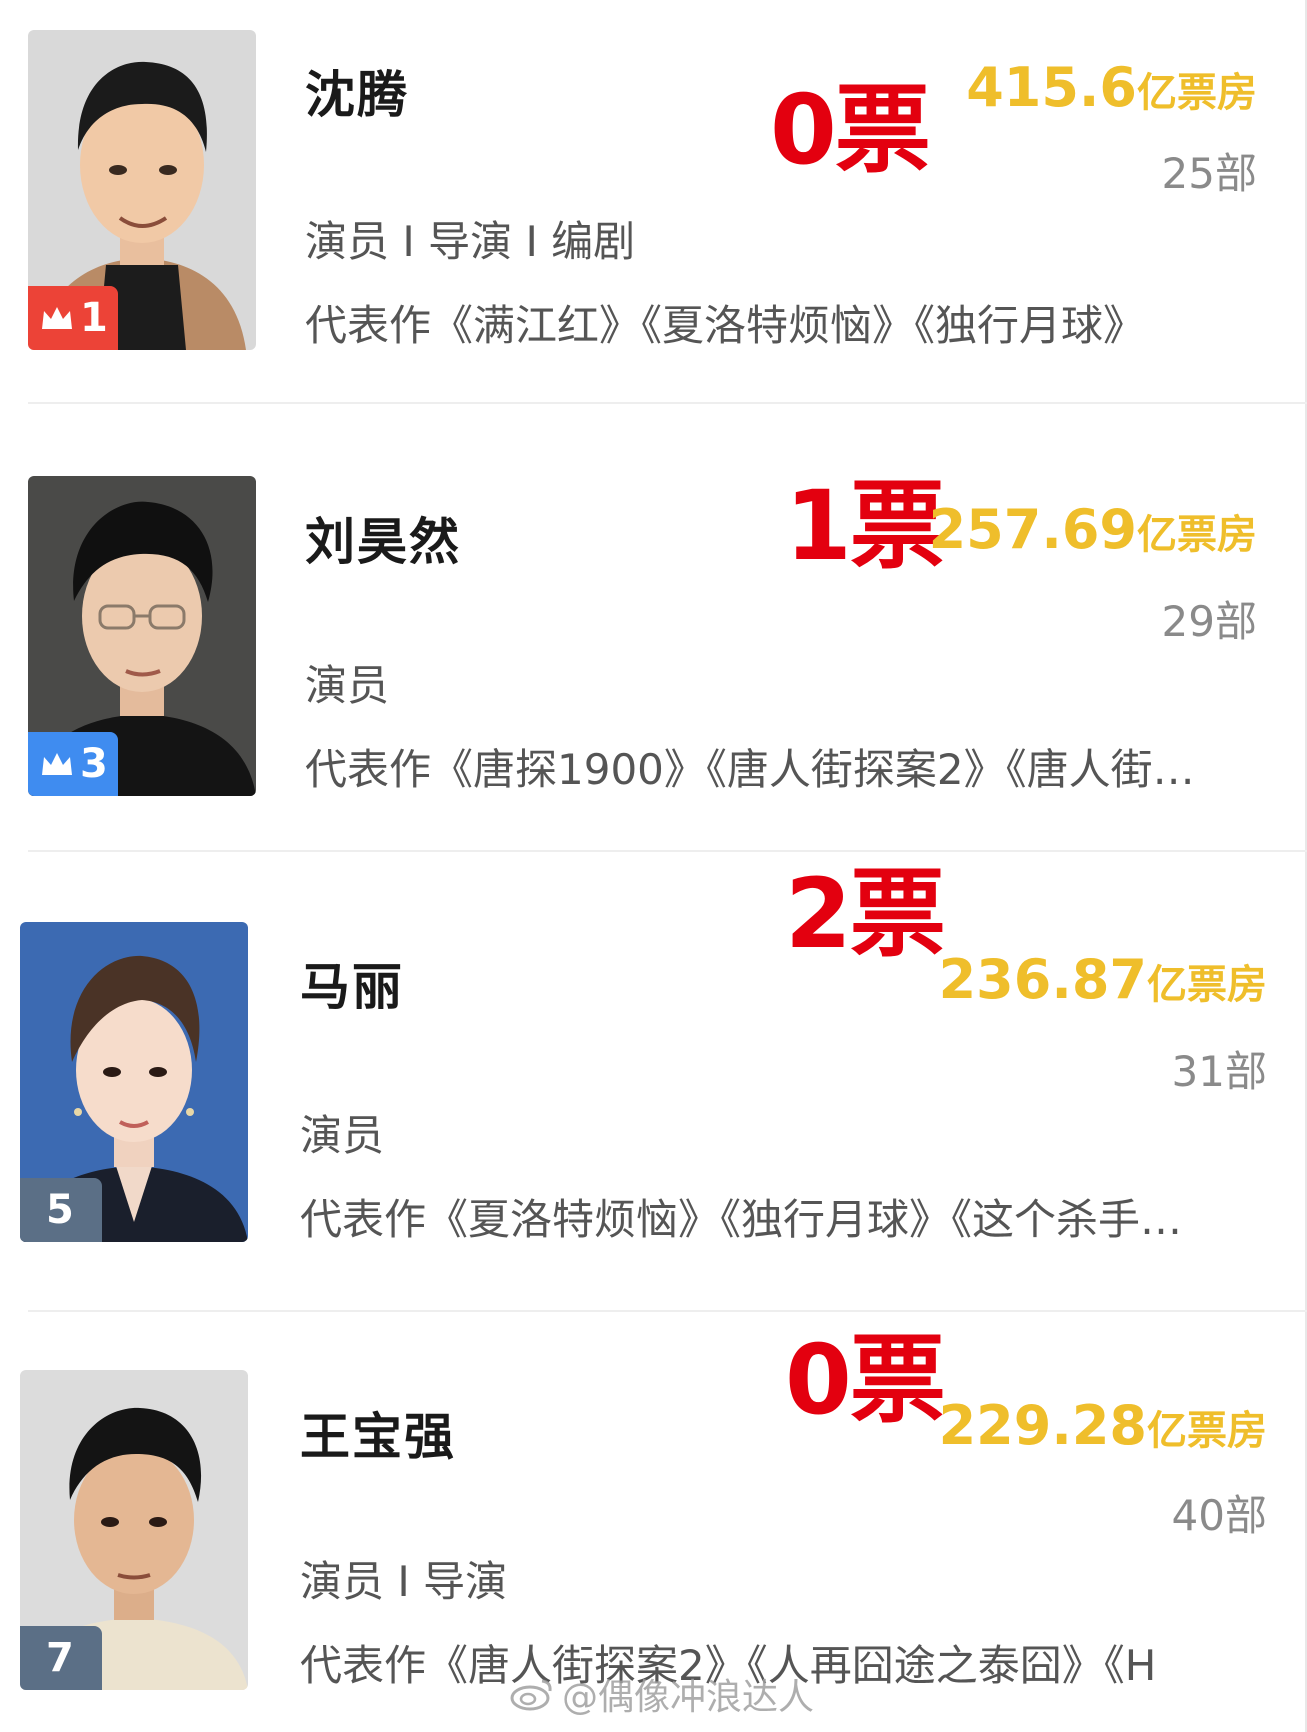 This screenshot has width=1307, height=1732. I want to click on box-office-value: 229.28, so click(1042, 1425).